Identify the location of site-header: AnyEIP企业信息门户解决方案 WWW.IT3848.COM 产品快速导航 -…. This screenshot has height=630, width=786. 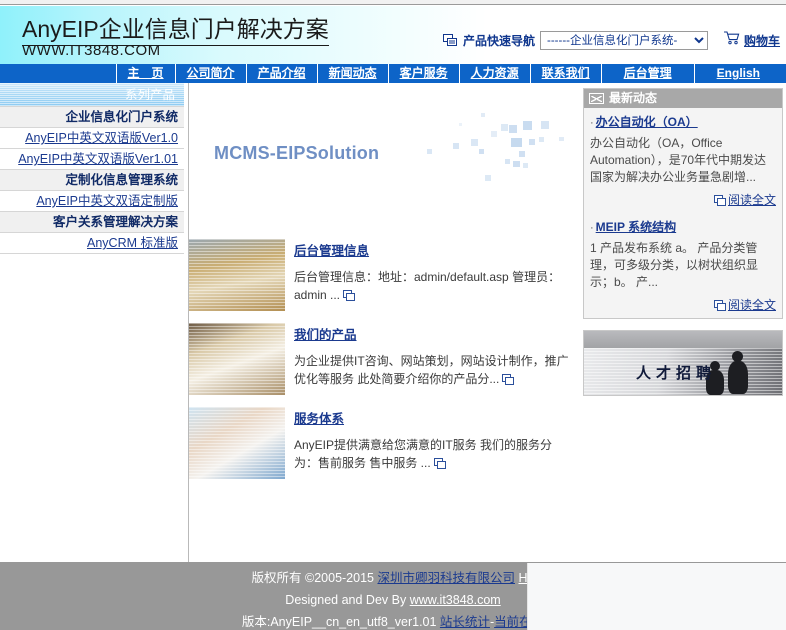
(393, 35).